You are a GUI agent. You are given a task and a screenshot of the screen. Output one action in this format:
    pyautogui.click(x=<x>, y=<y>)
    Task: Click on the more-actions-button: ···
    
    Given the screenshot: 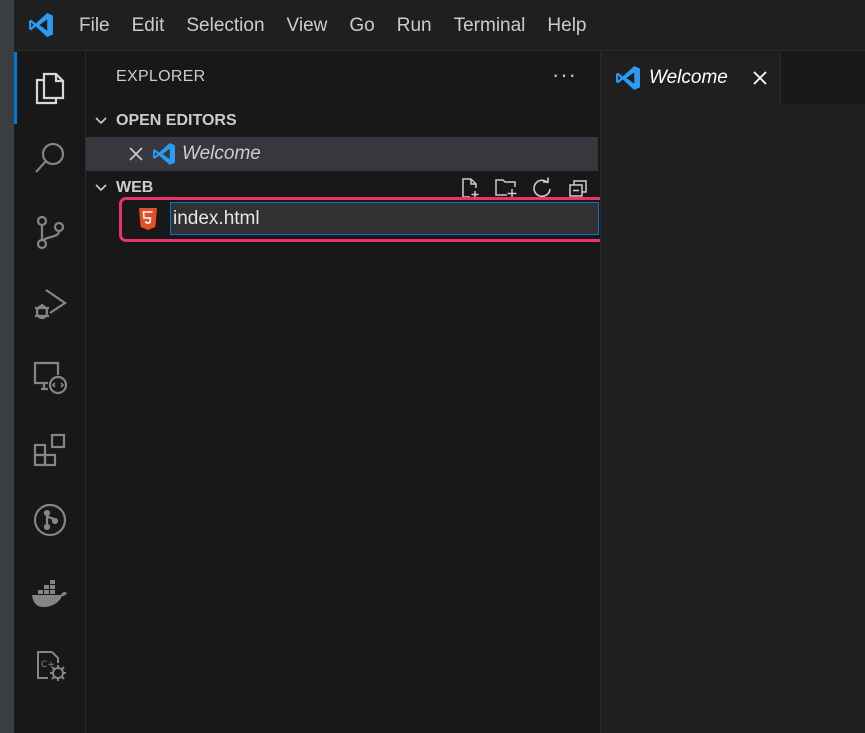 What is the action you would take?
    pyautogui.click(x=564, y=75)
    